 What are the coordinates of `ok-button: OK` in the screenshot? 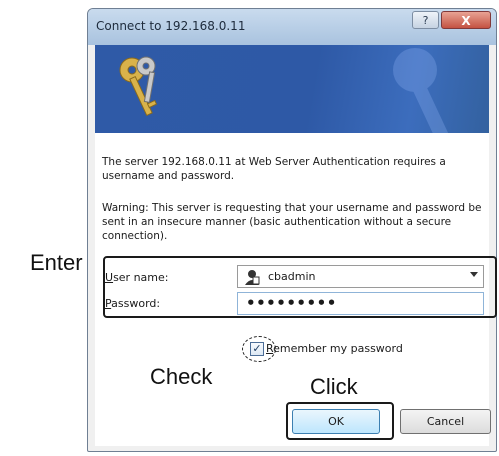 It's located at (336, 421).